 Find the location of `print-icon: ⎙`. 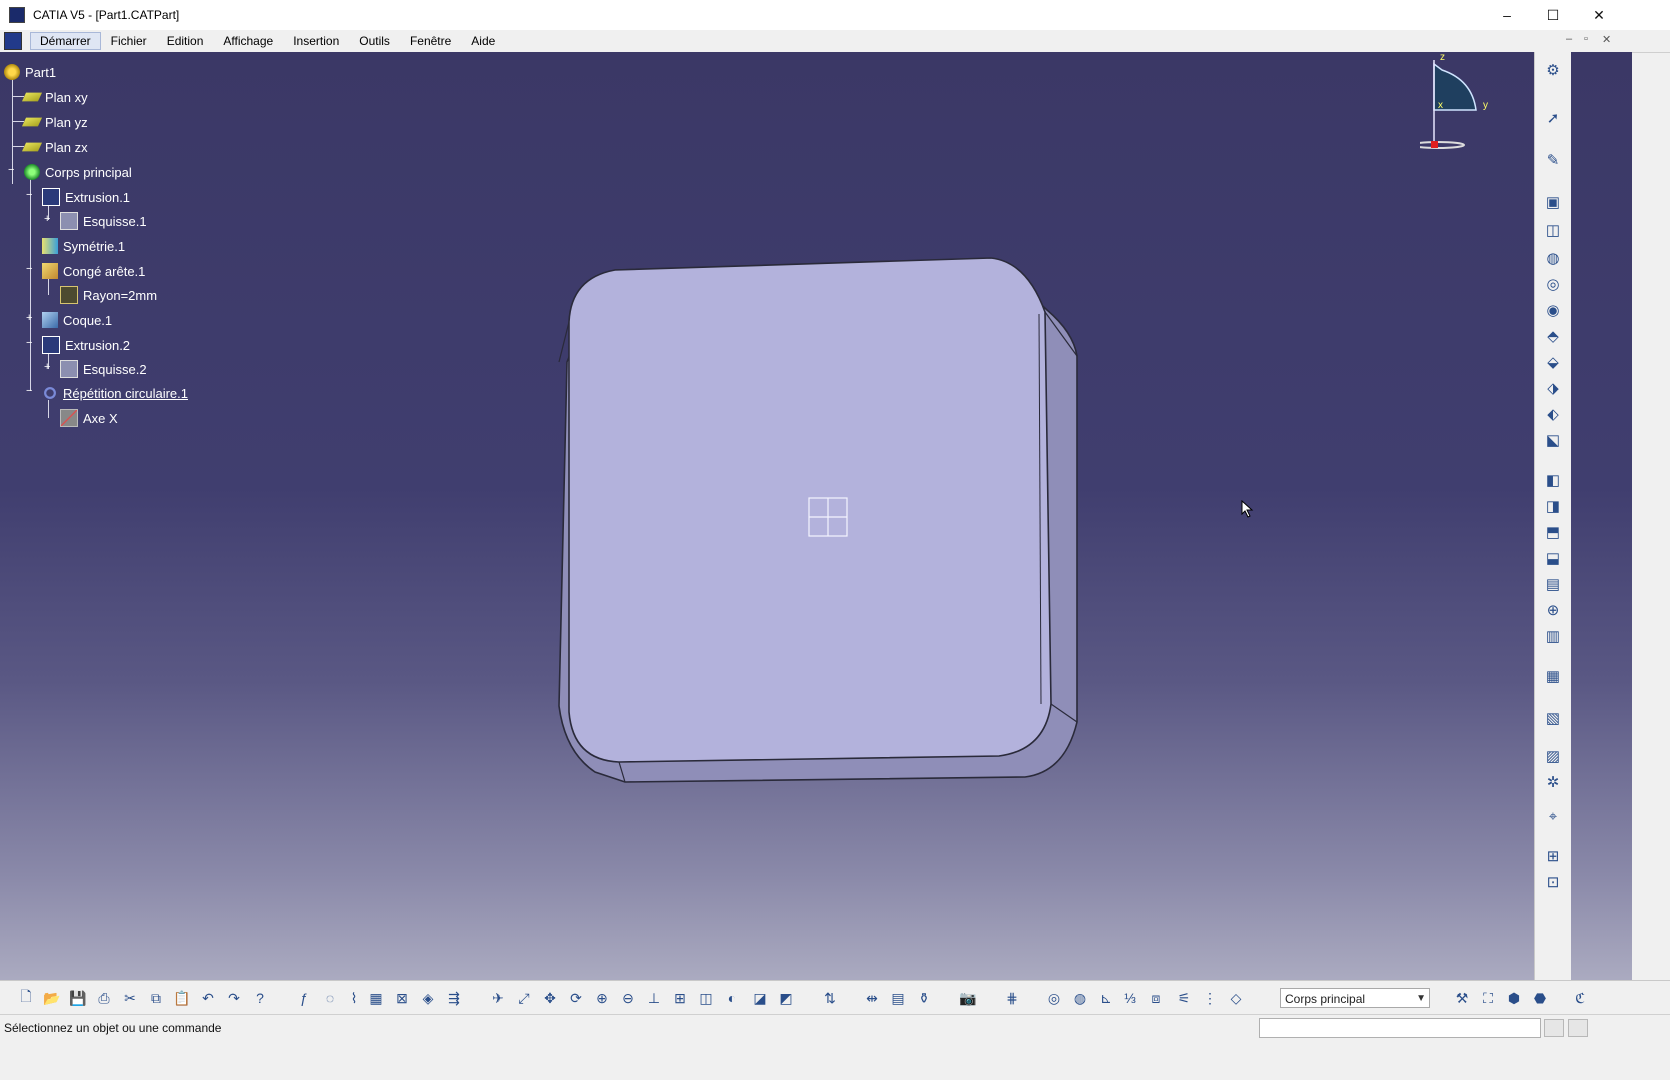

print-icon: ⎙ is located at coordinates (104, 998).